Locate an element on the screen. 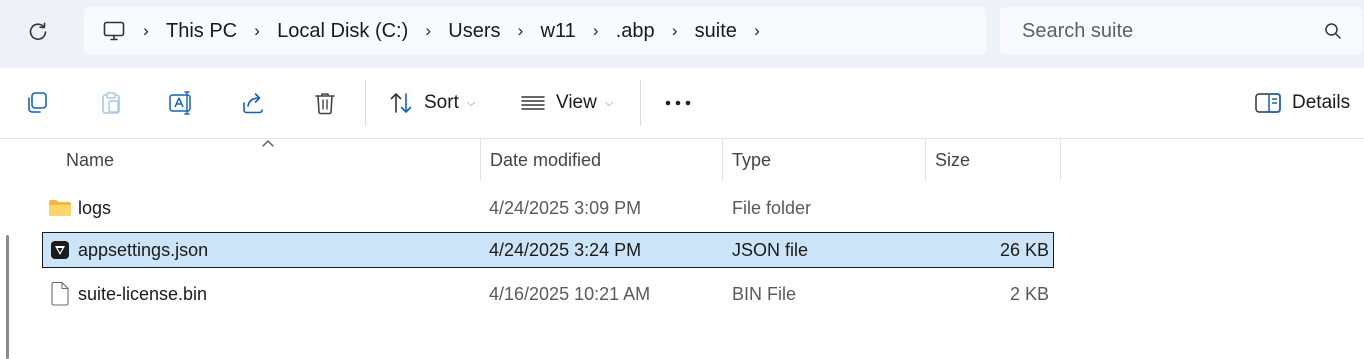  column-header-name-label: Name is located at coordinates (90, 159).